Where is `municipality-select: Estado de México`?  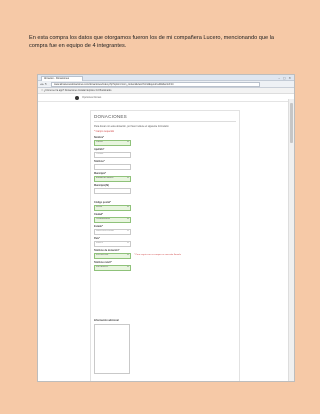
municipality-select: Estado de México is located at coordinates (112, 179).